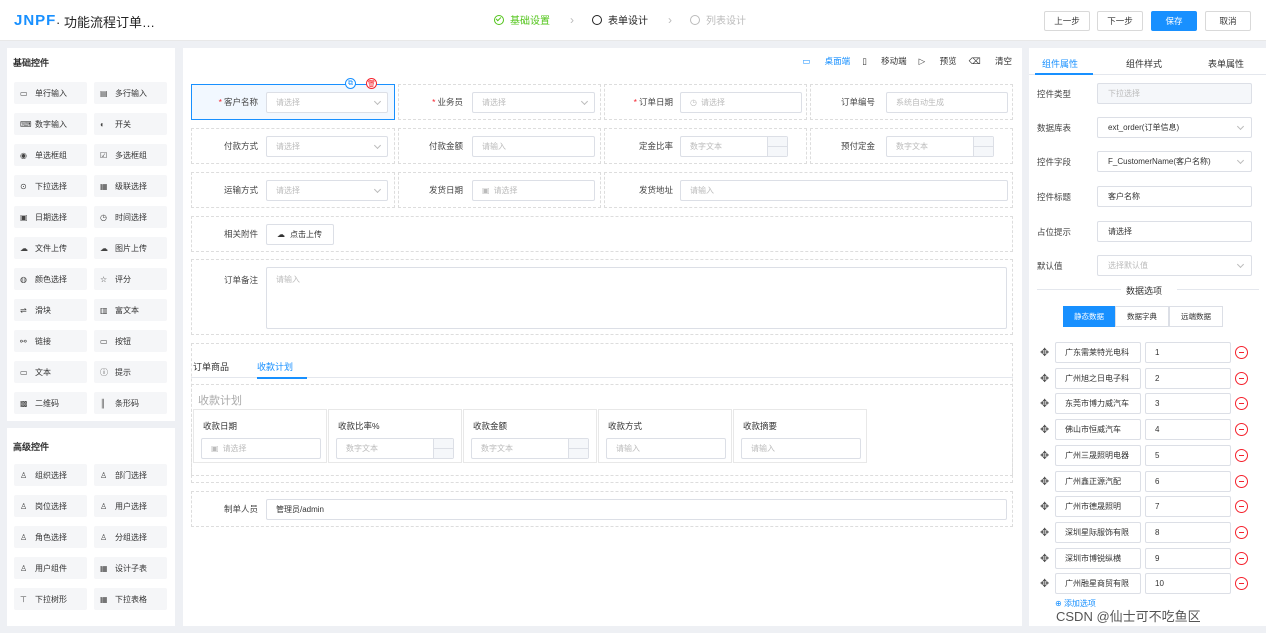 The width and height of the screenshot is (1266, 633). I want to click on field-salesman: * 业务员 请选择, so click(499, 102).